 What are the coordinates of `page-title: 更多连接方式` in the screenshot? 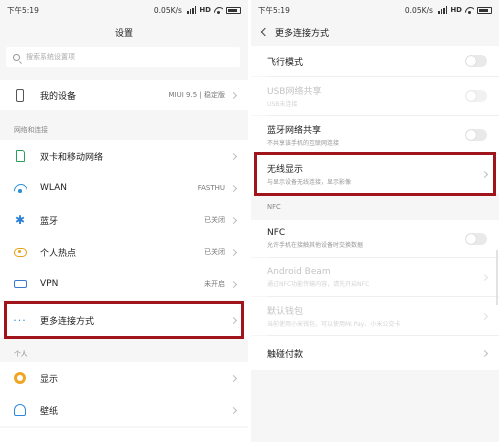 It's located at (302, 33).